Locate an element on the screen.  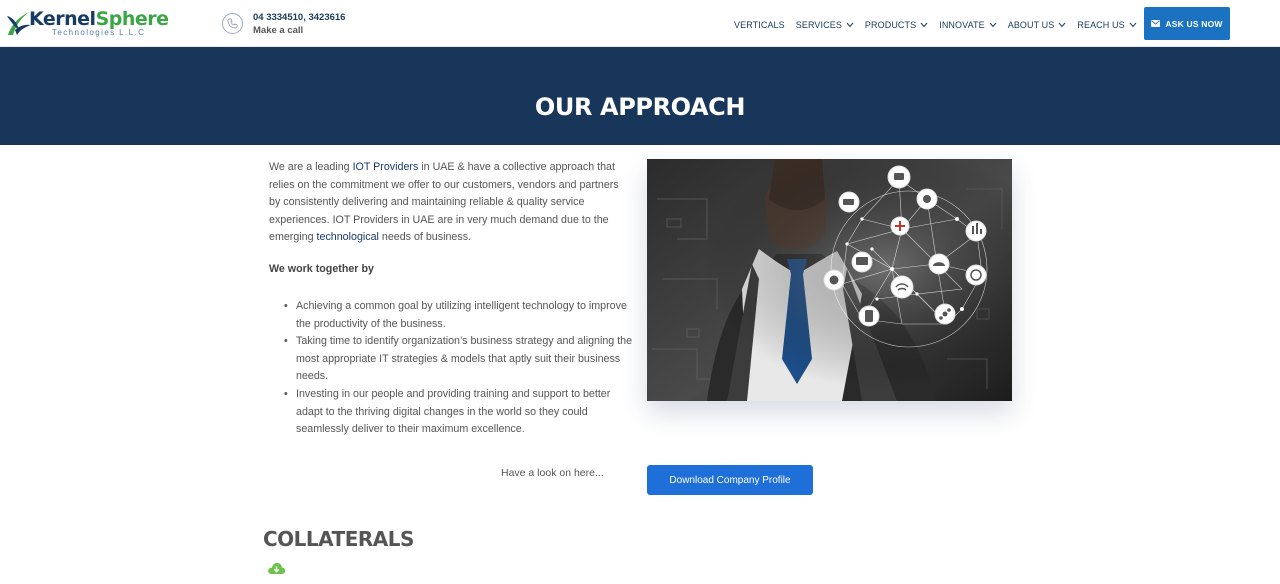
site-logo: KernelSphere Technologies L.L.C is located at coordinates (87, 24).